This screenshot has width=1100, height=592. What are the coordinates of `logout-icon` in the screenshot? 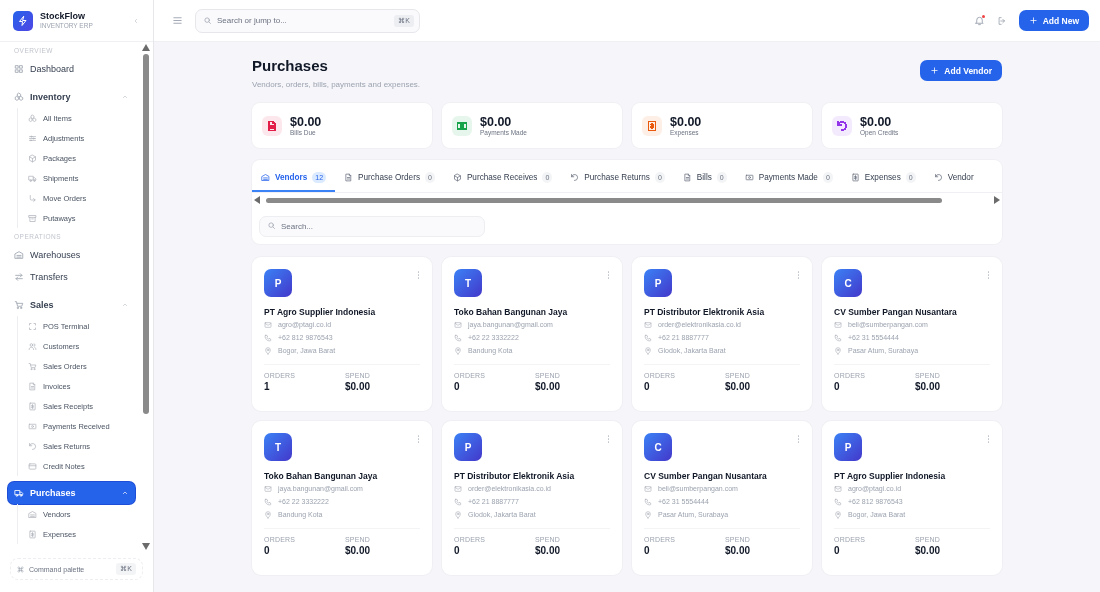 It's located at (1001, 20).